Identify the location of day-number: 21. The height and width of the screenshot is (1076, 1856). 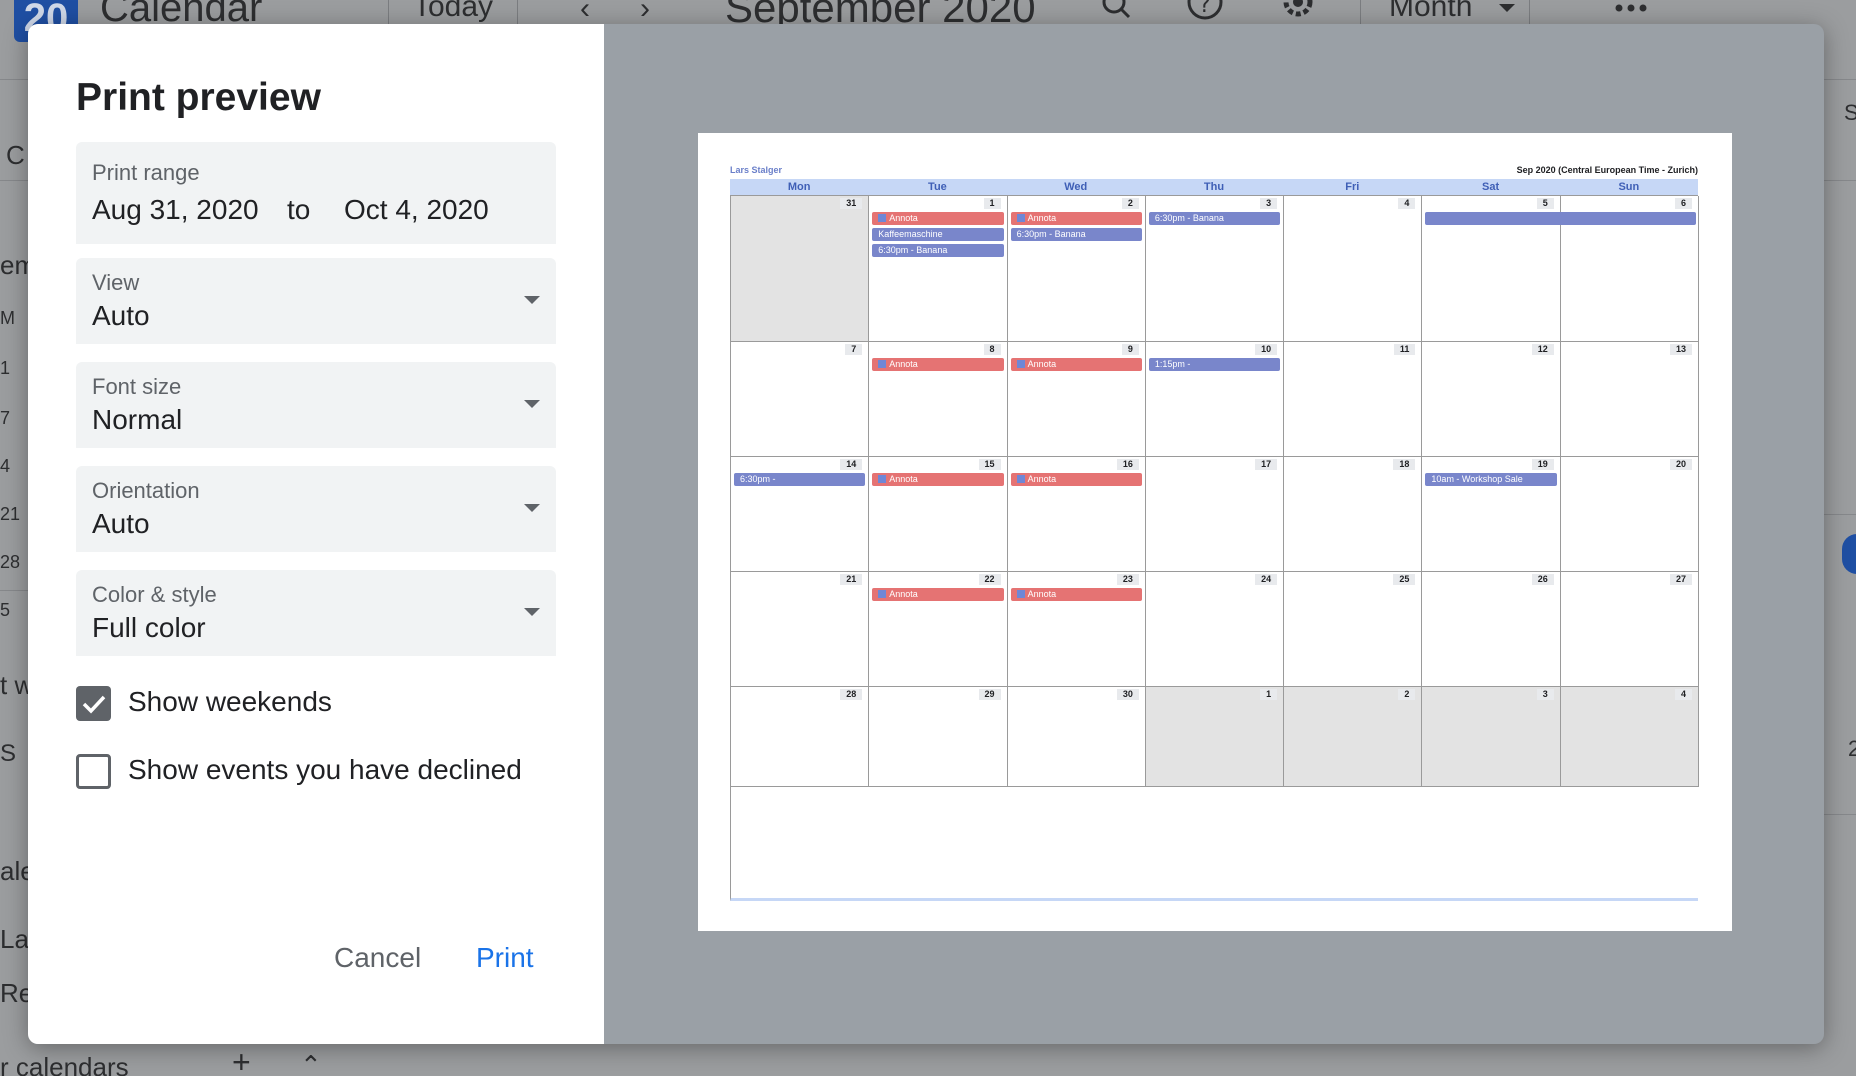
(851, 579).